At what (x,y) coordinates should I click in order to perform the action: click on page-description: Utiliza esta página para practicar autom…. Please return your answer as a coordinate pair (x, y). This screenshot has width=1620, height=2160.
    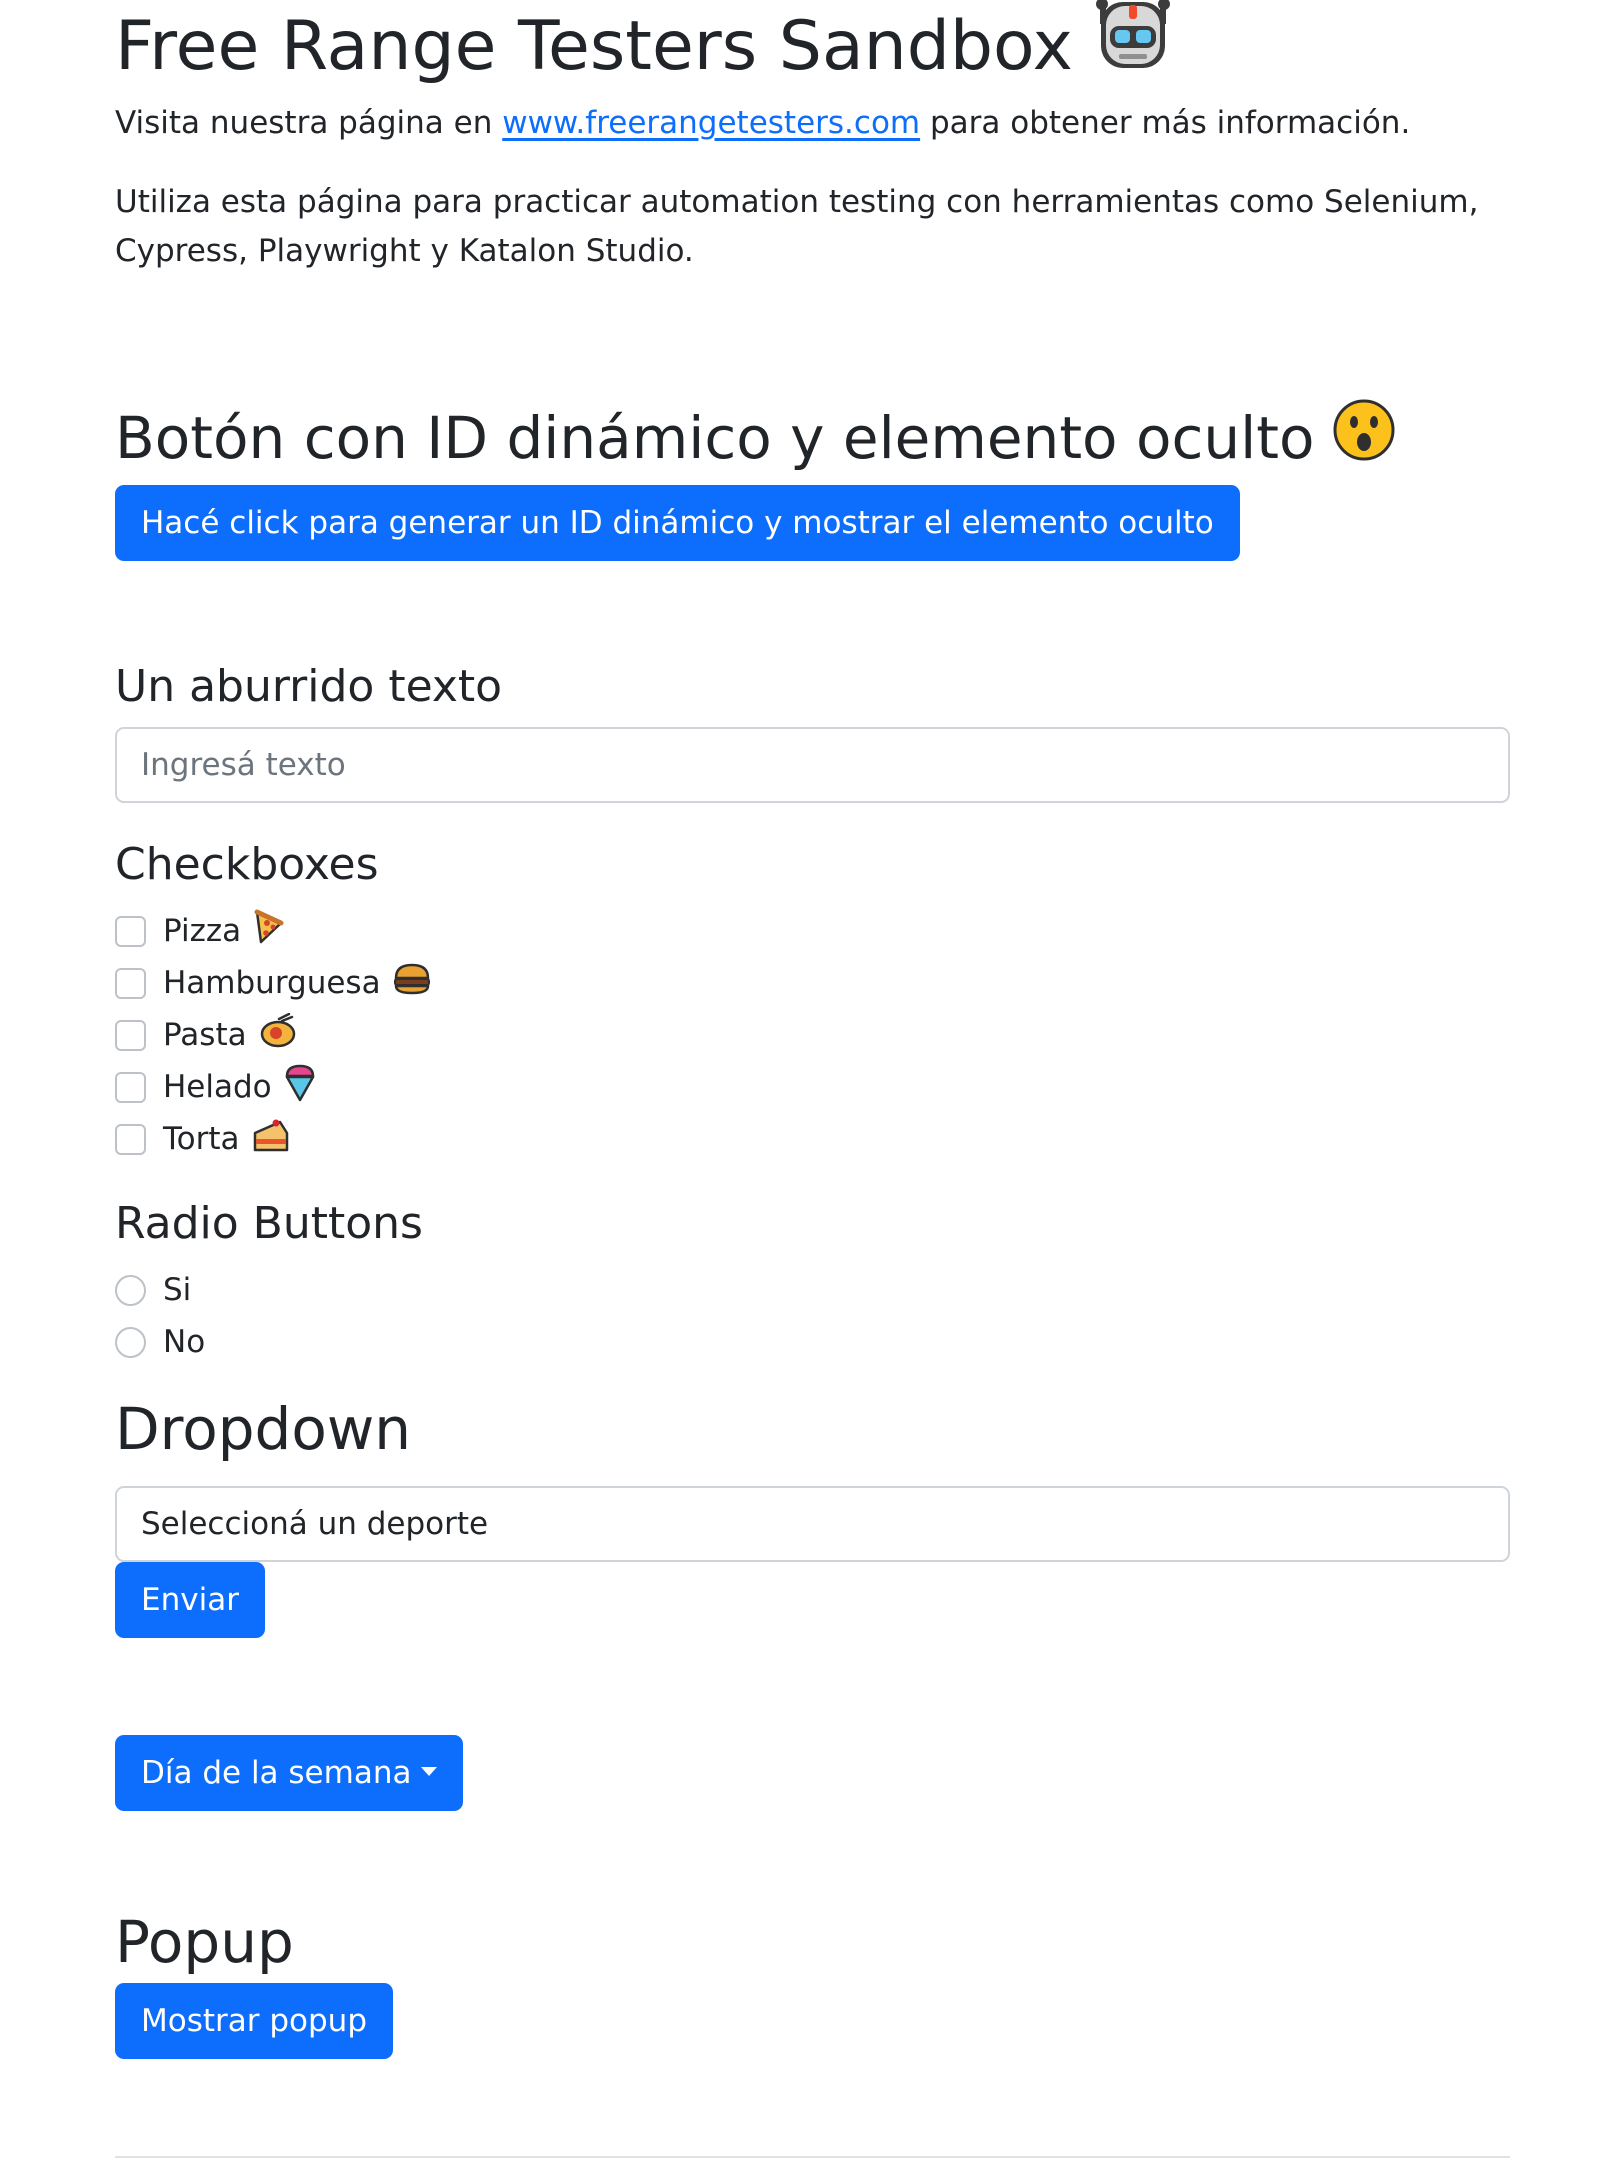
    Looking at the image, I should click on (797, 226).